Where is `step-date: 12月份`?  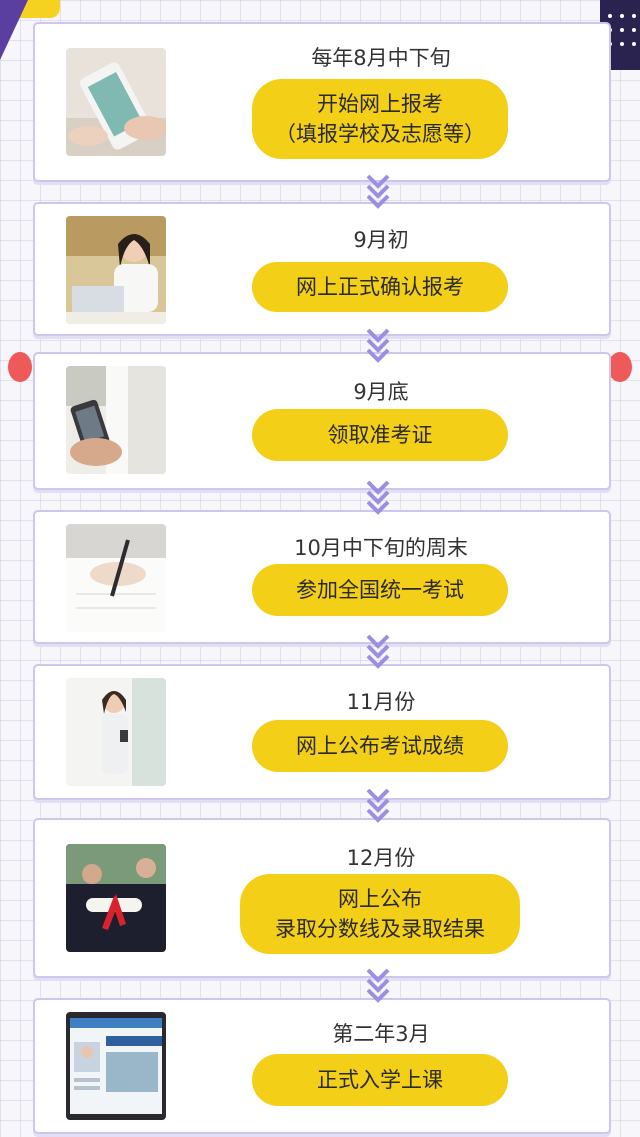
step-date: 12月份 is located at coordinates (381, 858).